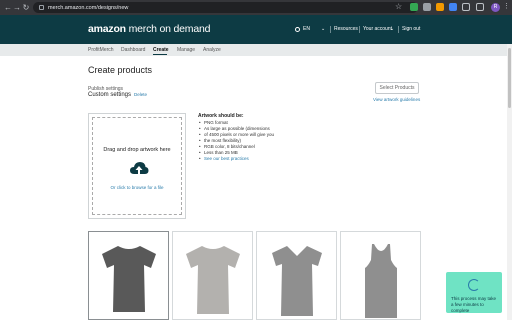 This screenshot has width=512, height=320. Describe the element at coordinates (137, 187) in the screenshot. I see `browse-file-link: Or click to browse for a file` at that location.